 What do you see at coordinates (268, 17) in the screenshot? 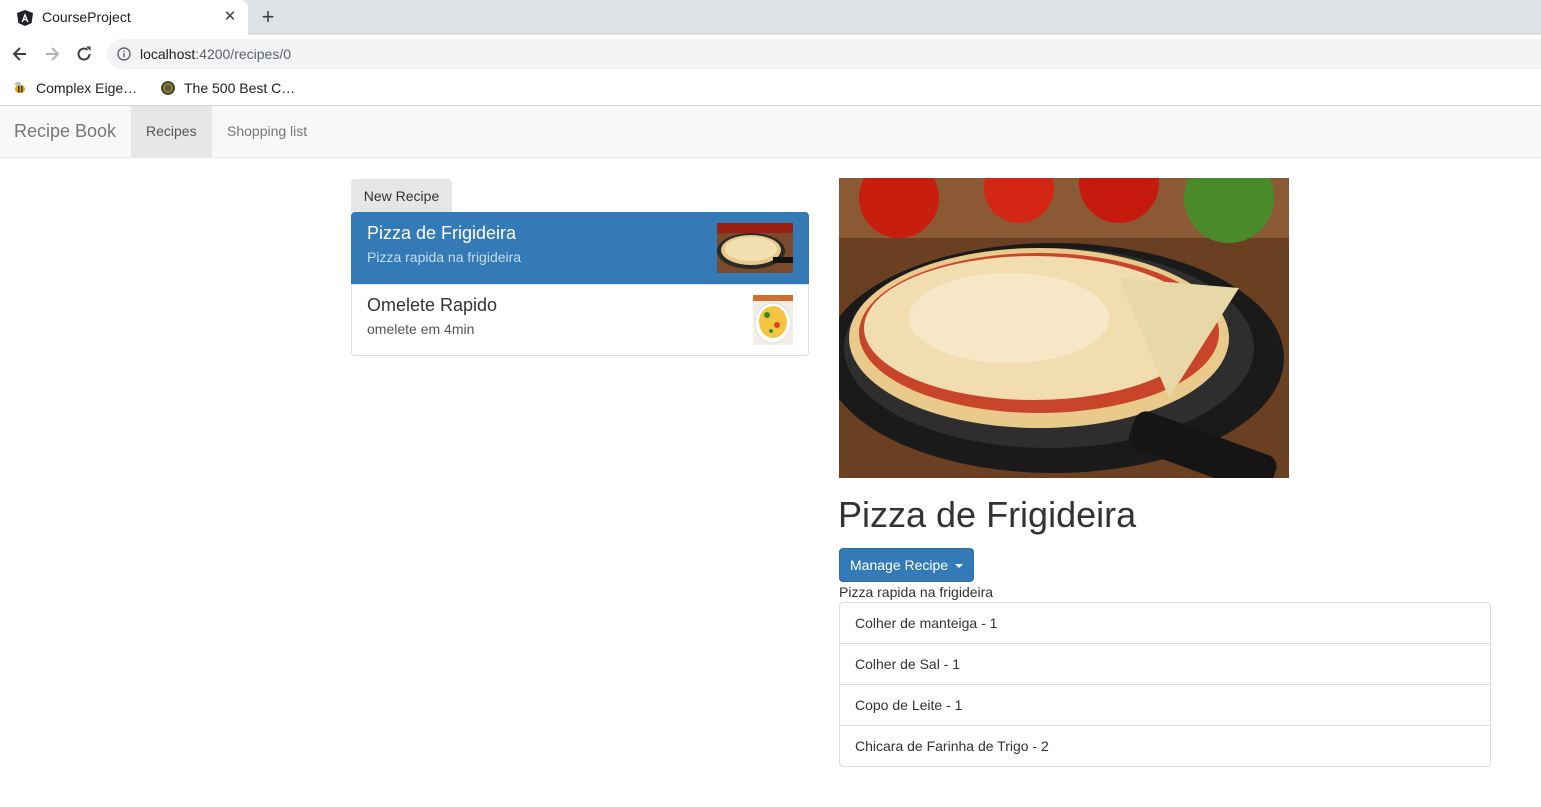
I see `new-tab-icon: +` at bounding box center [268, 17].